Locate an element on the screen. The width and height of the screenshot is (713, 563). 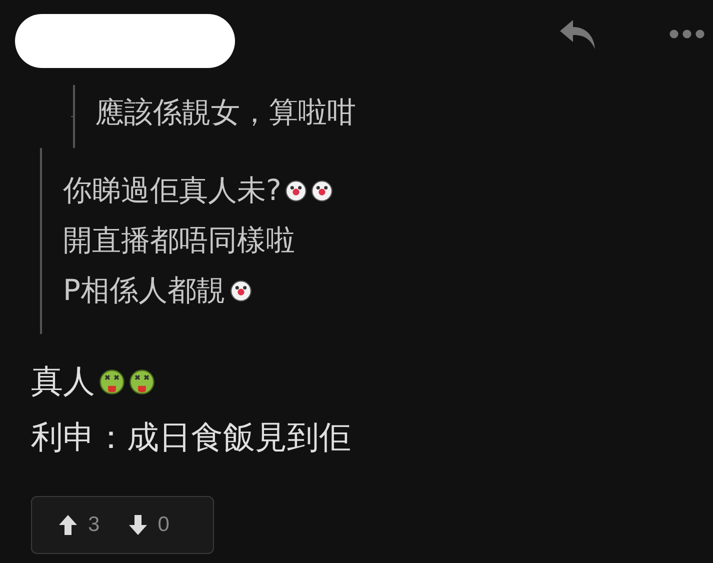
more-options-icon is located at coordinates (687, 34).